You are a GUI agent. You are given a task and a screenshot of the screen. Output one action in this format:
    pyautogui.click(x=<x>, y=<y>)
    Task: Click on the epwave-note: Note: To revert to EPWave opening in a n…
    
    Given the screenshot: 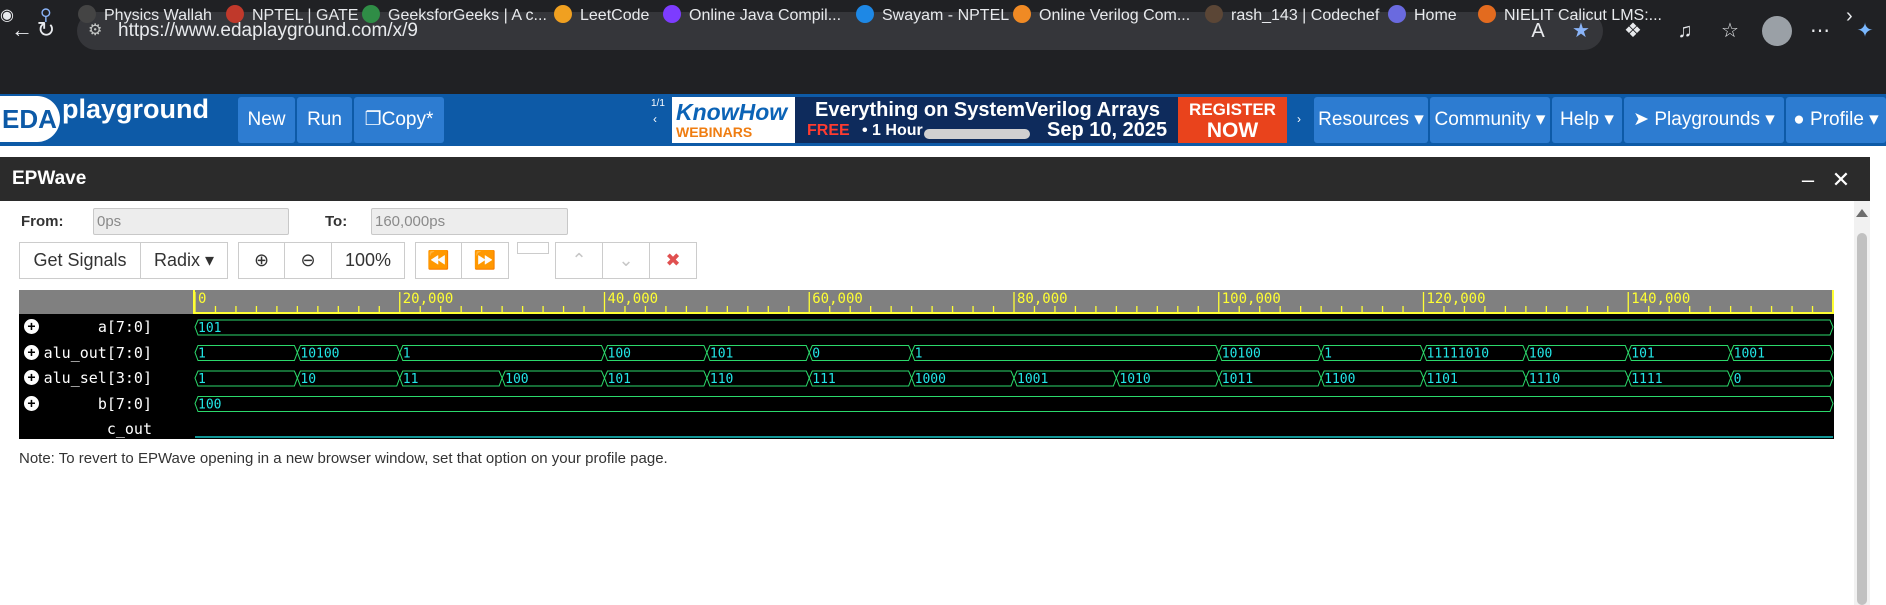 What is the action you would take?
    pyautogui.click(x=343, y=458)
    